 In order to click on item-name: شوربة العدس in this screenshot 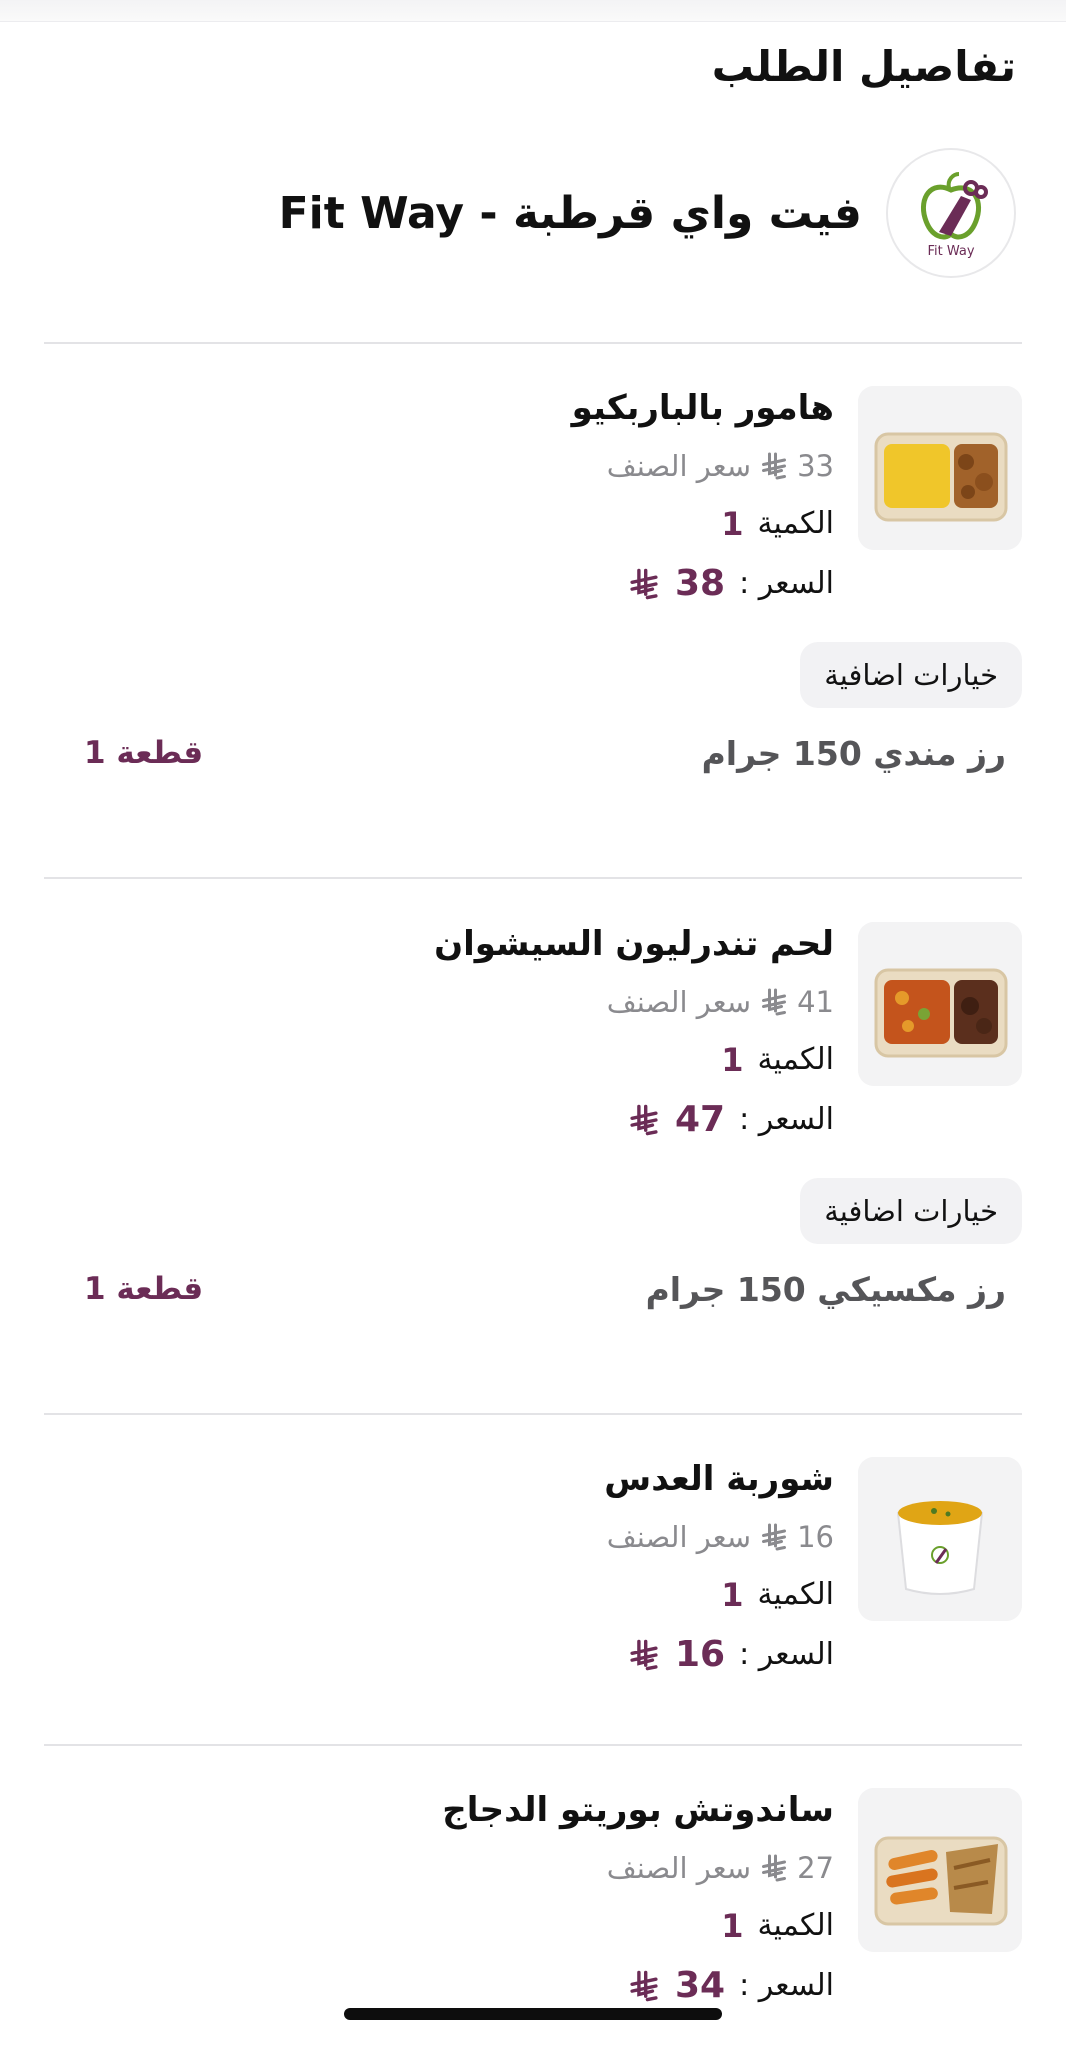, I will do `click(719, 1479)`.